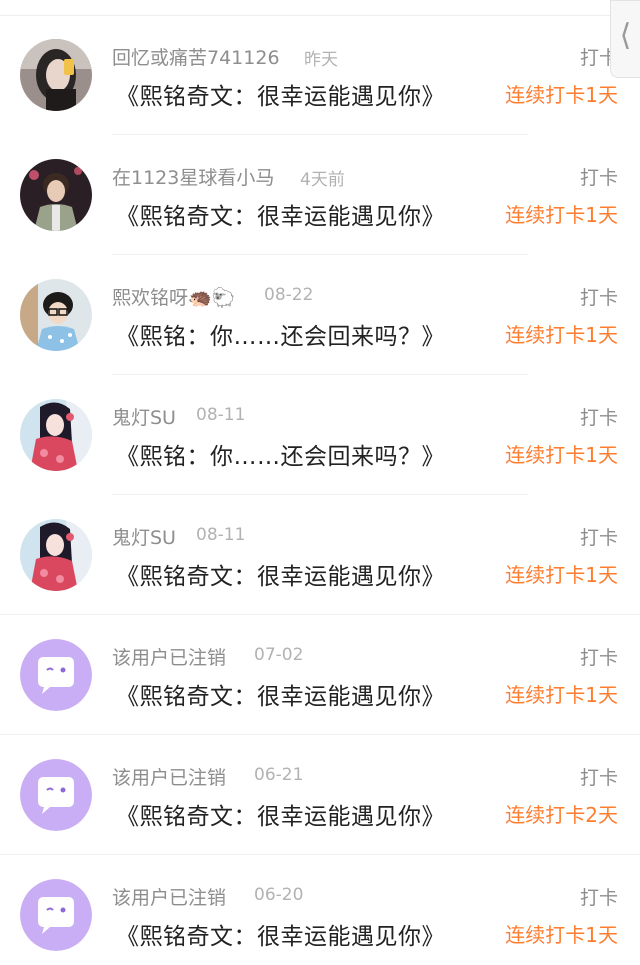  What do you see at coordinates (320, 910) in the screenshot?
I see `list-item: 该用户已注销 06-20 《熙铭奇文：很幸运能遇见你》 打卡 连续打卡1天` at bounding box center [320, 910].